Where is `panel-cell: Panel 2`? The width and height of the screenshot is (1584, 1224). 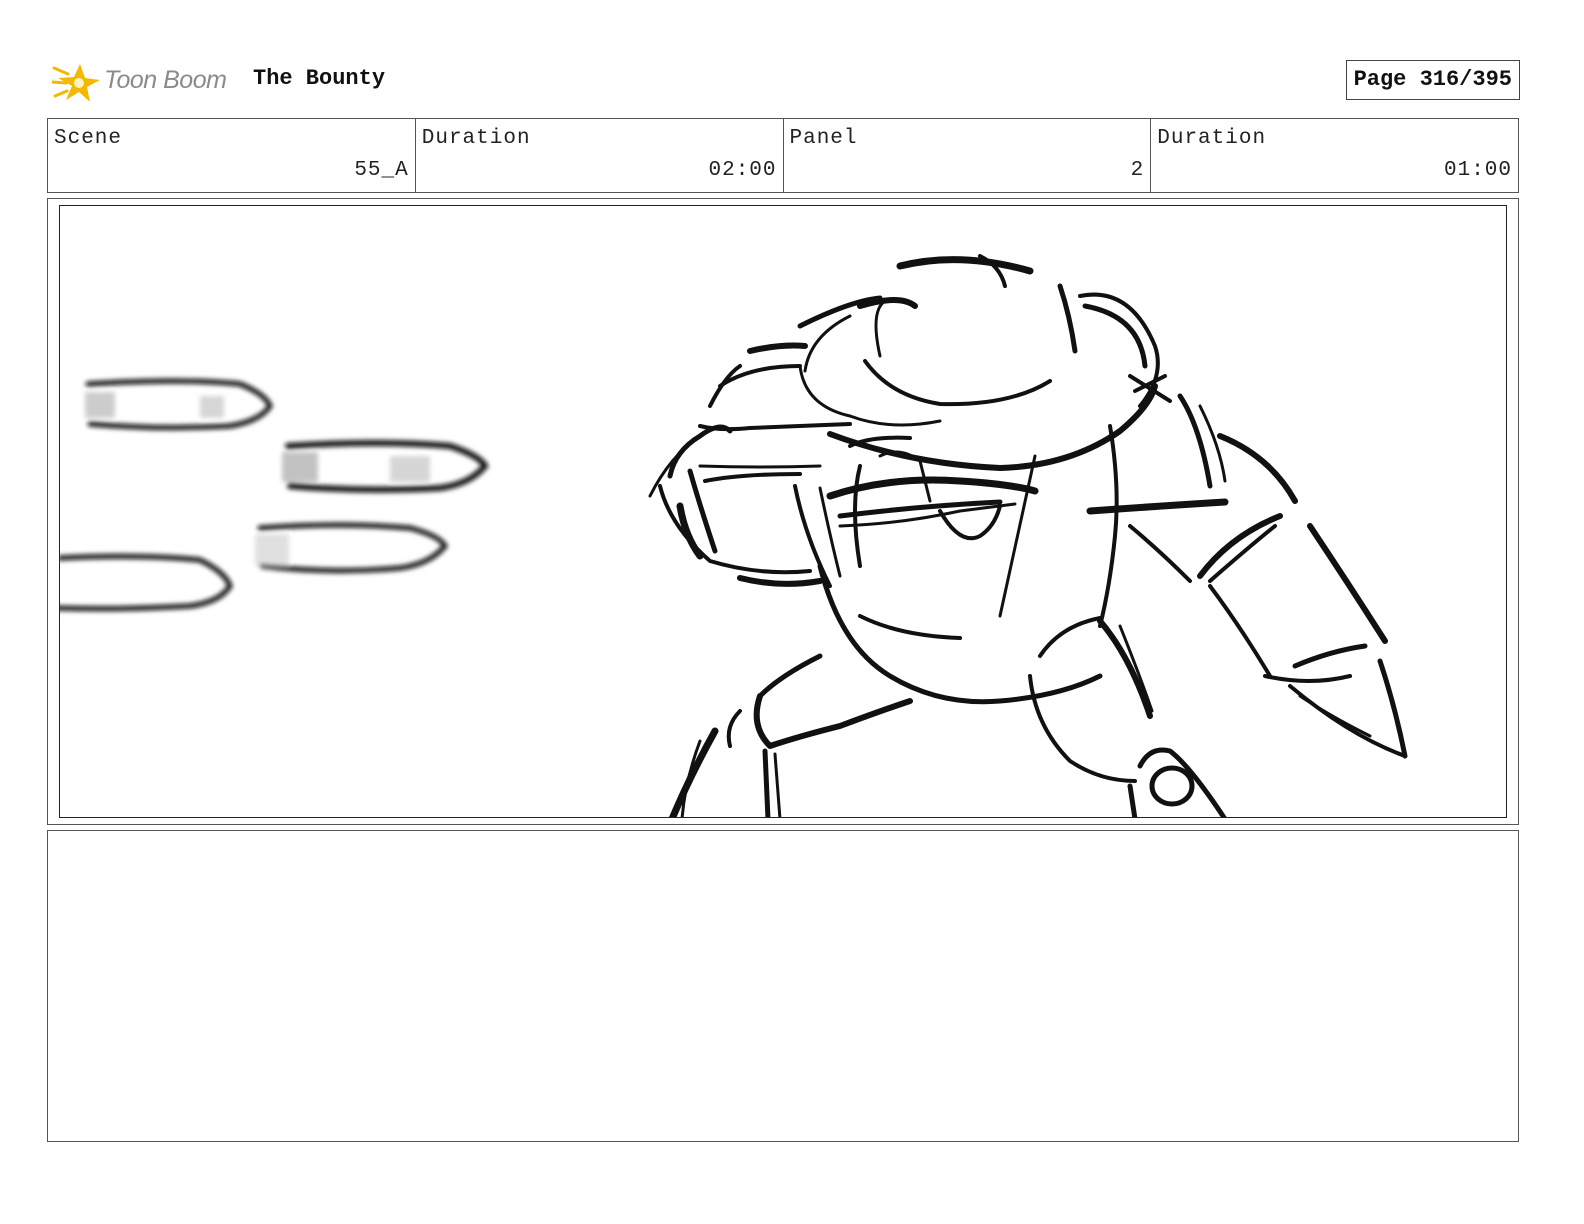
panel-cell: Panel 2 is located at coordinates (968, 155).